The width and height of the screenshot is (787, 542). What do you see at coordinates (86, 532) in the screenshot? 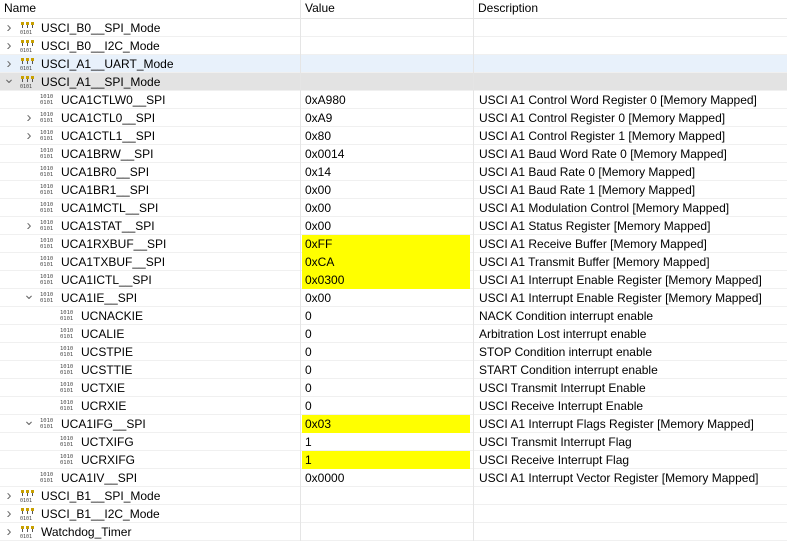
I see `name-label: Watchdog_Timer` at bounding box center [86, 532].